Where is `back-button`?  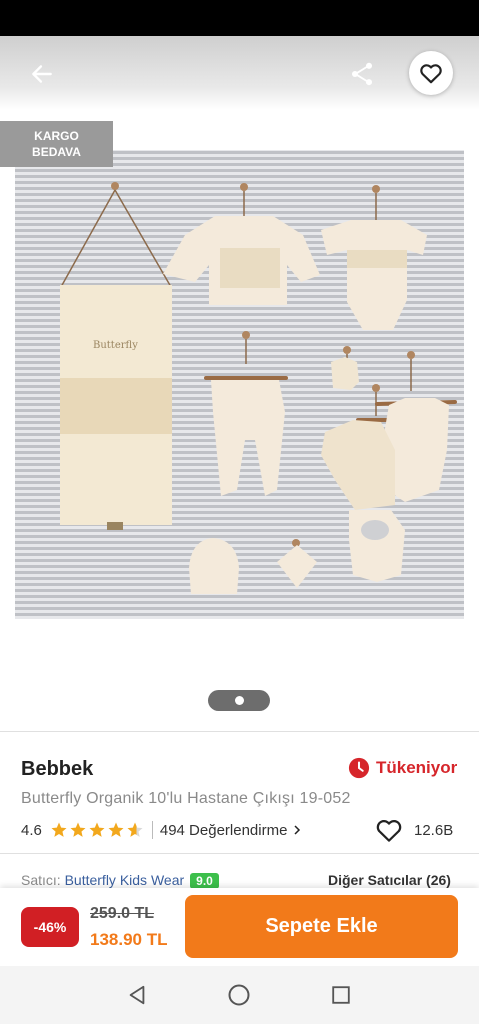
back-button is located at coordinates (42, 74).